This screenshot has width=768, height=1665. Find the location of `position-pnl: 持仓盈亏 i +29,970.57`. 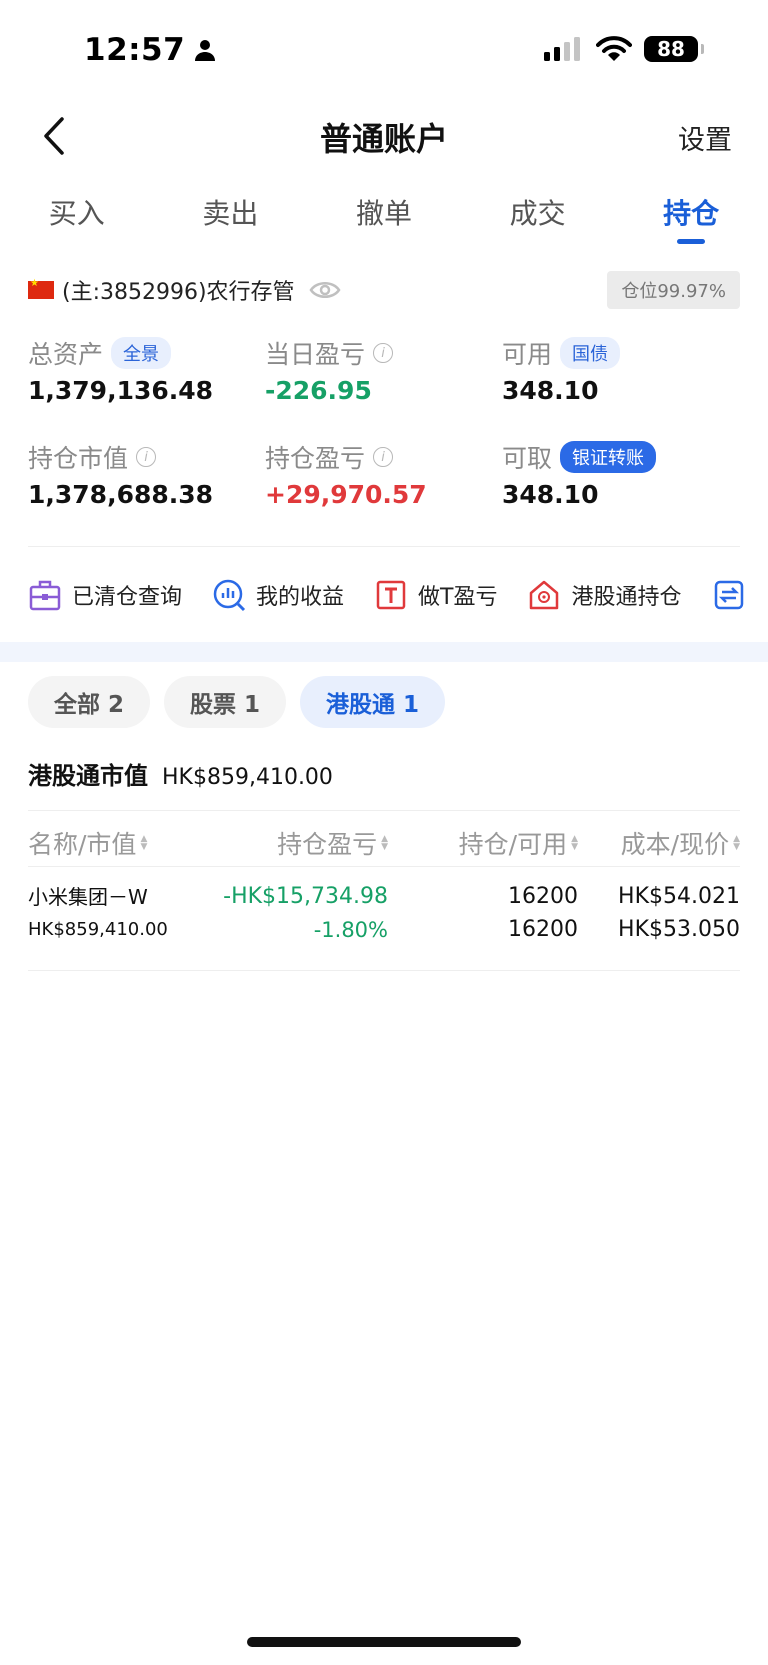

position-pnl: 持仓盈亏 i +29,970.57 is located at coordinates (383, 490).